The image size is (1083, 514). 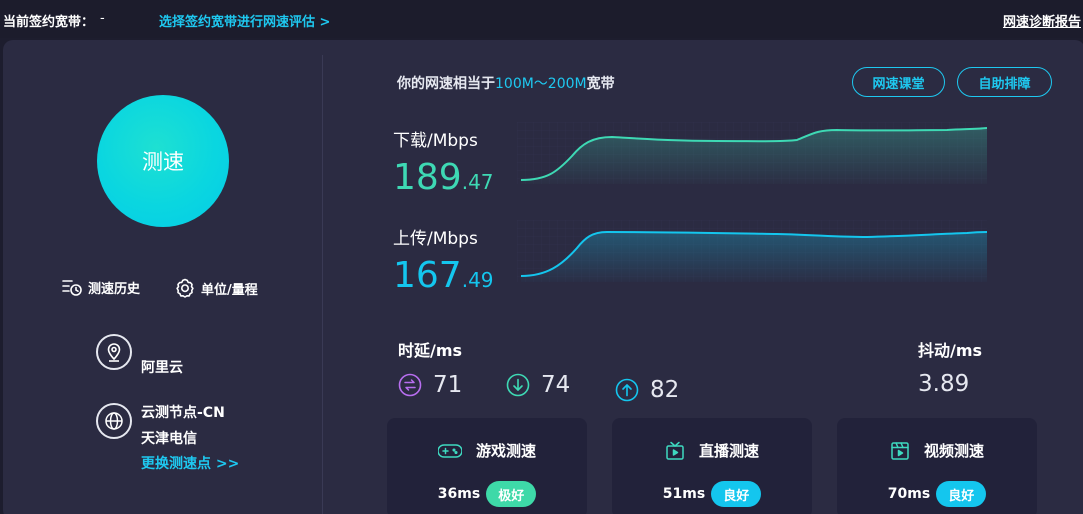 What do you see at coordinates (950, 350) in the screenshot?
I see `jitter-title: 抖动/ms` at bounding box center [950, 350].